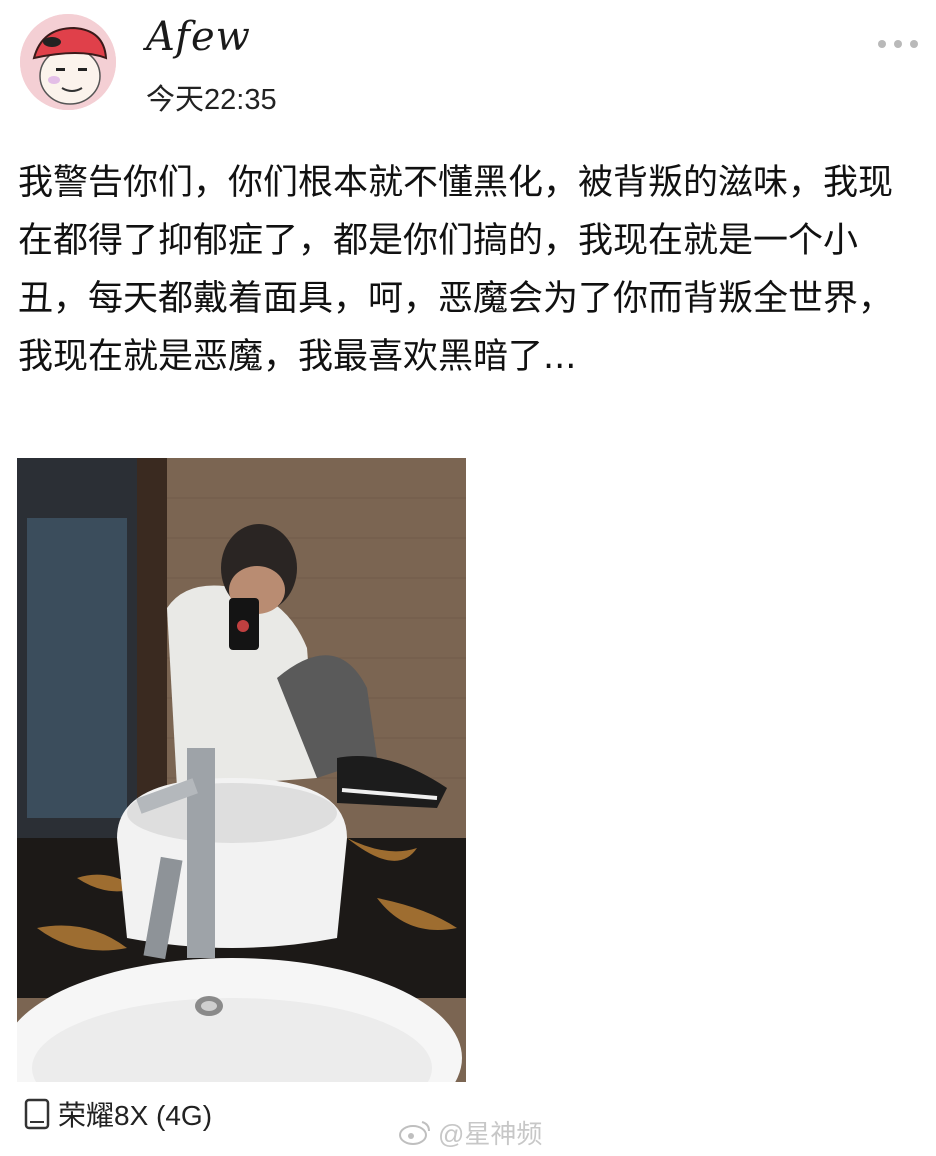 This screenshot has height=1156, width=936. I want to click on watermark: @星神频, so click(470, 1132).